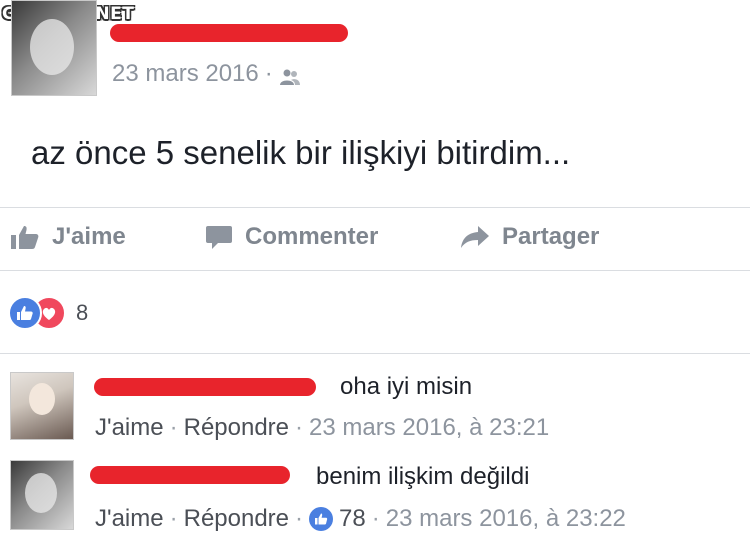 Image resolution: width=750 pixels, height=538 pixels. I want to click on share-label: Partager, so click(551, 236).